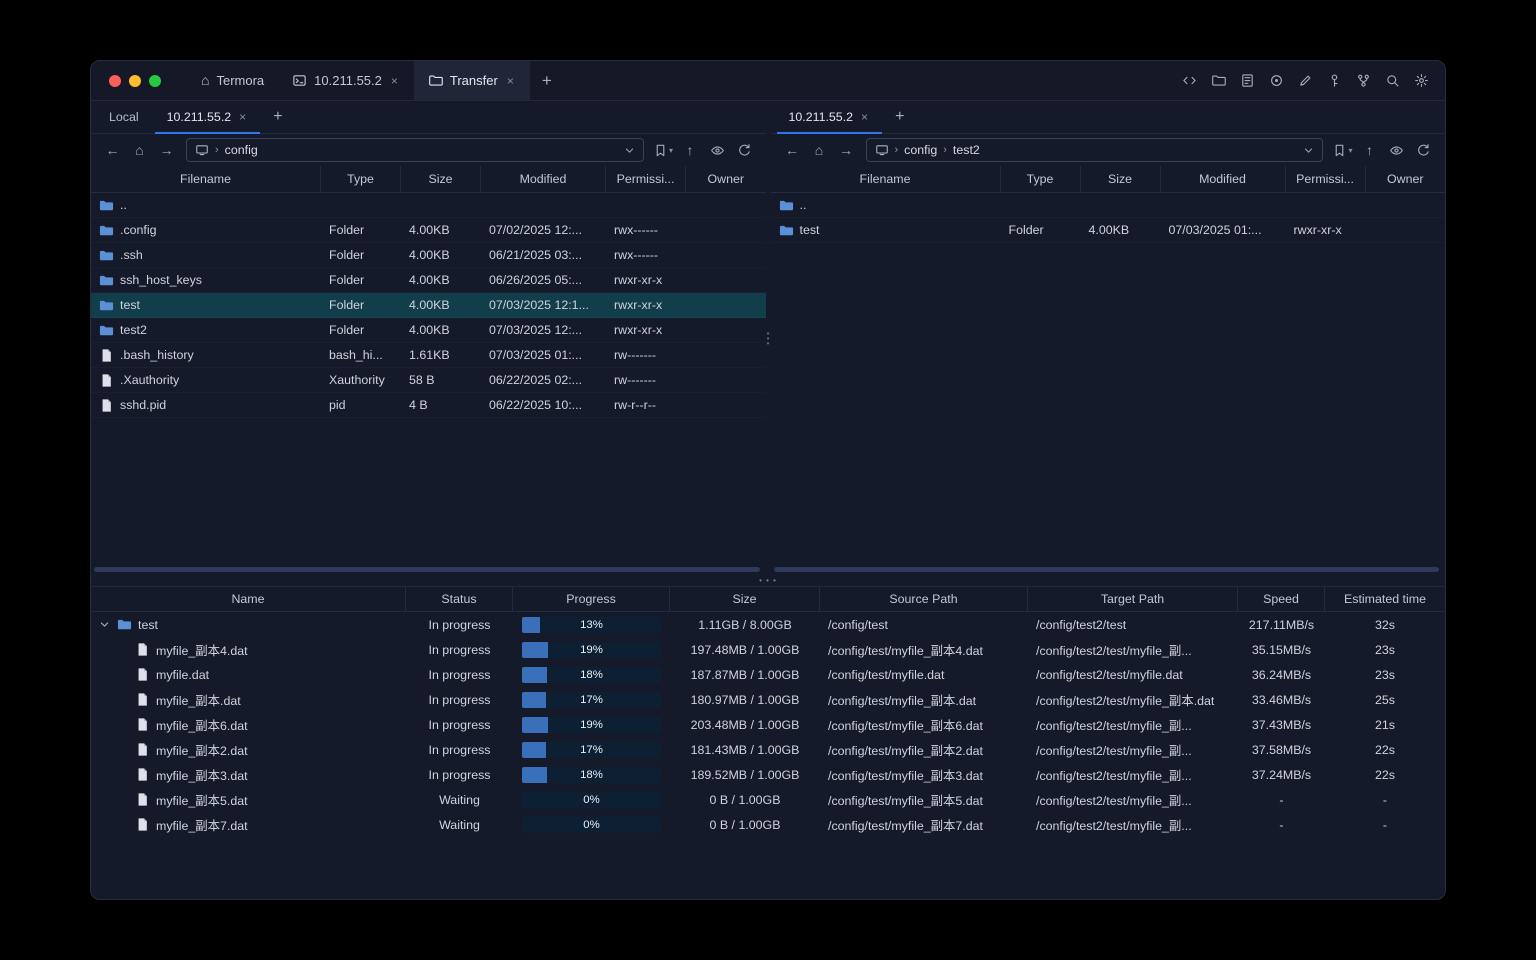 The width and height of the screenshot is (1536, 960). Describe the element at coordinates (1247, 81) in the screenshot. I see `log-icon` at that location.